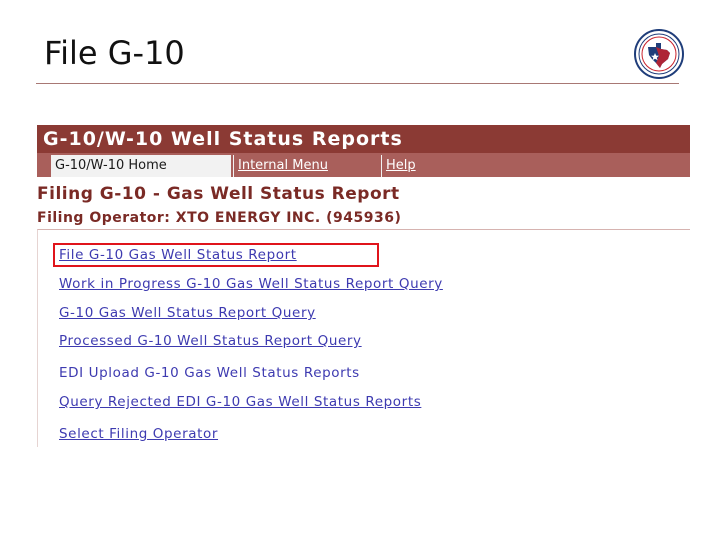 This screenshot has height=540, width=720. I want to click on processed-report-query-link: Processed G-10 Well Status Report Query, so click(210, 341).